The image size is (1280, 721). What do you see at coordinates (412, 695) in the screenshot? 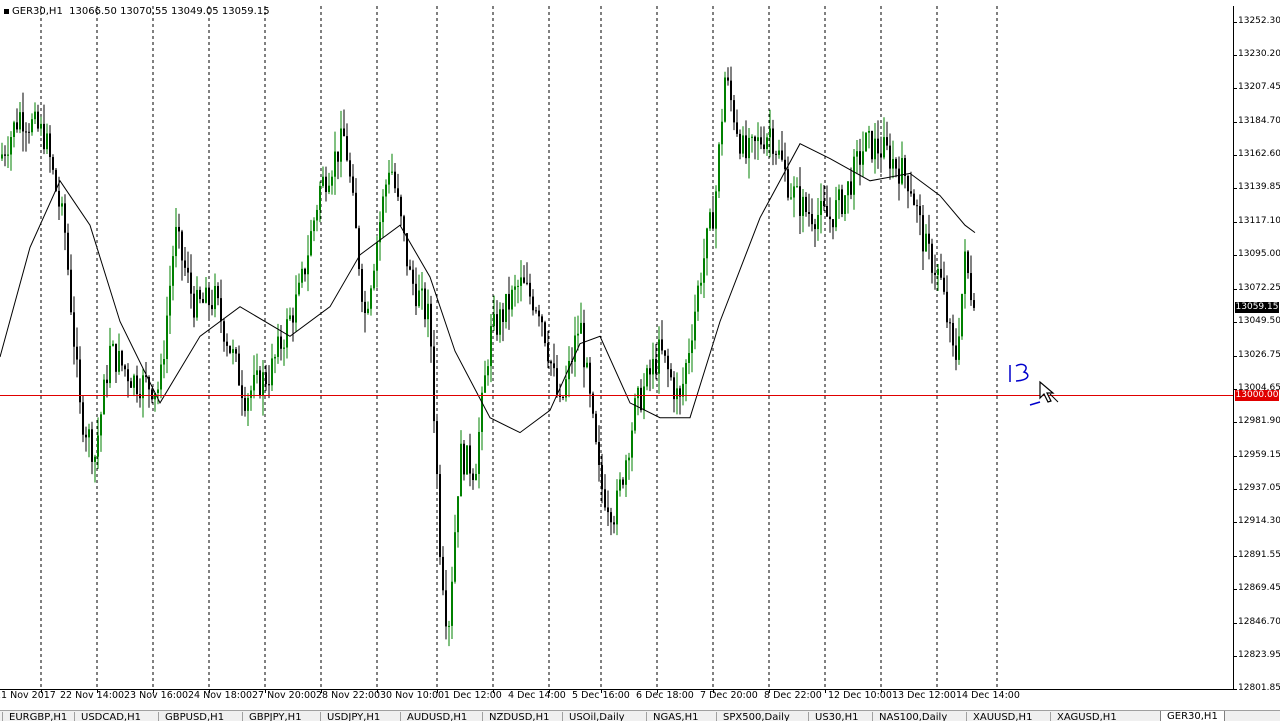
I see `time-label: 30 Nov 10:00` at bounding box center [412, 695].